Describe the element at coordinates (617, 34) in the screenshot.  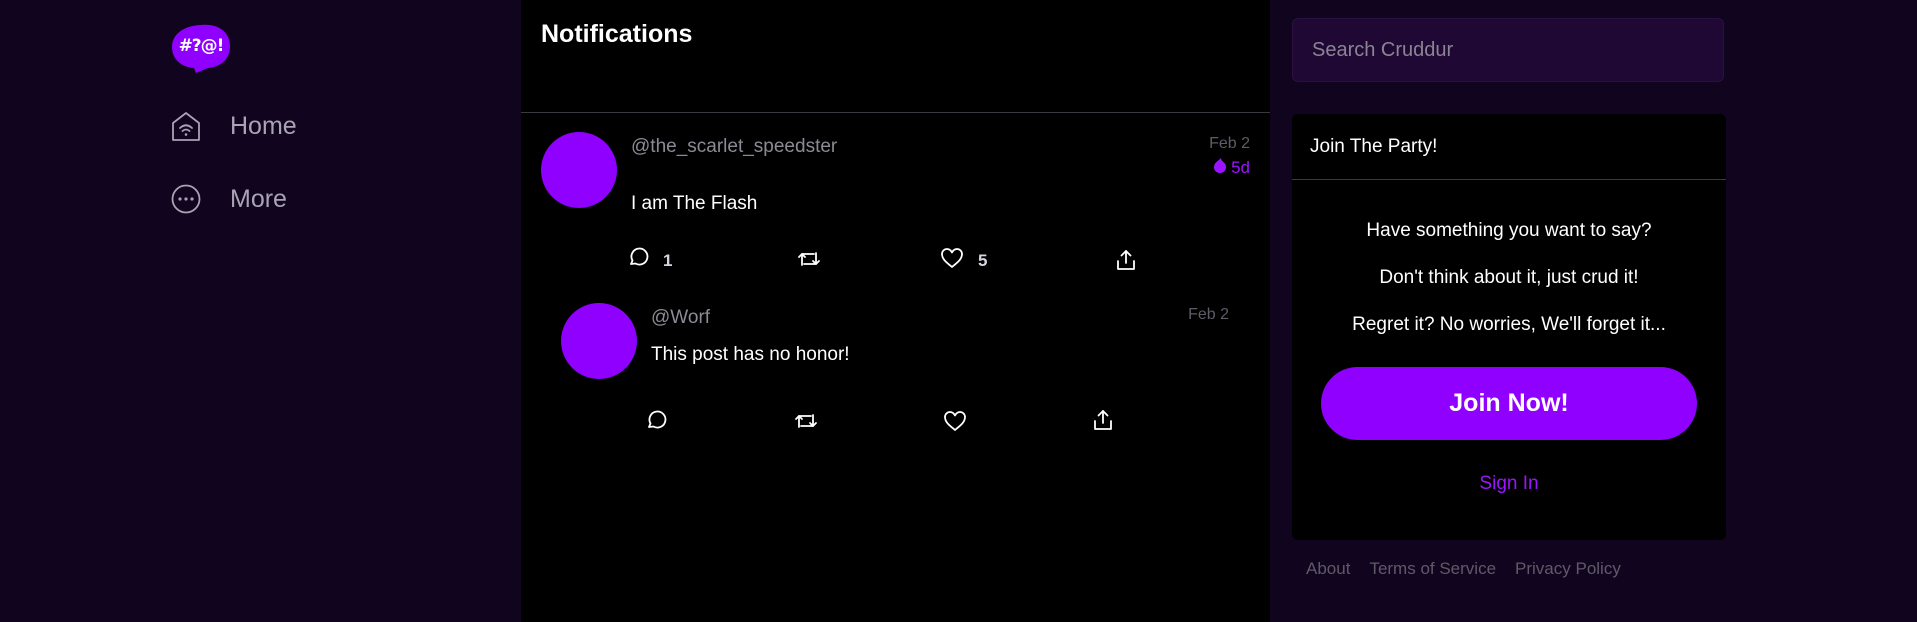
I see `page-title: Notifications` at that location.